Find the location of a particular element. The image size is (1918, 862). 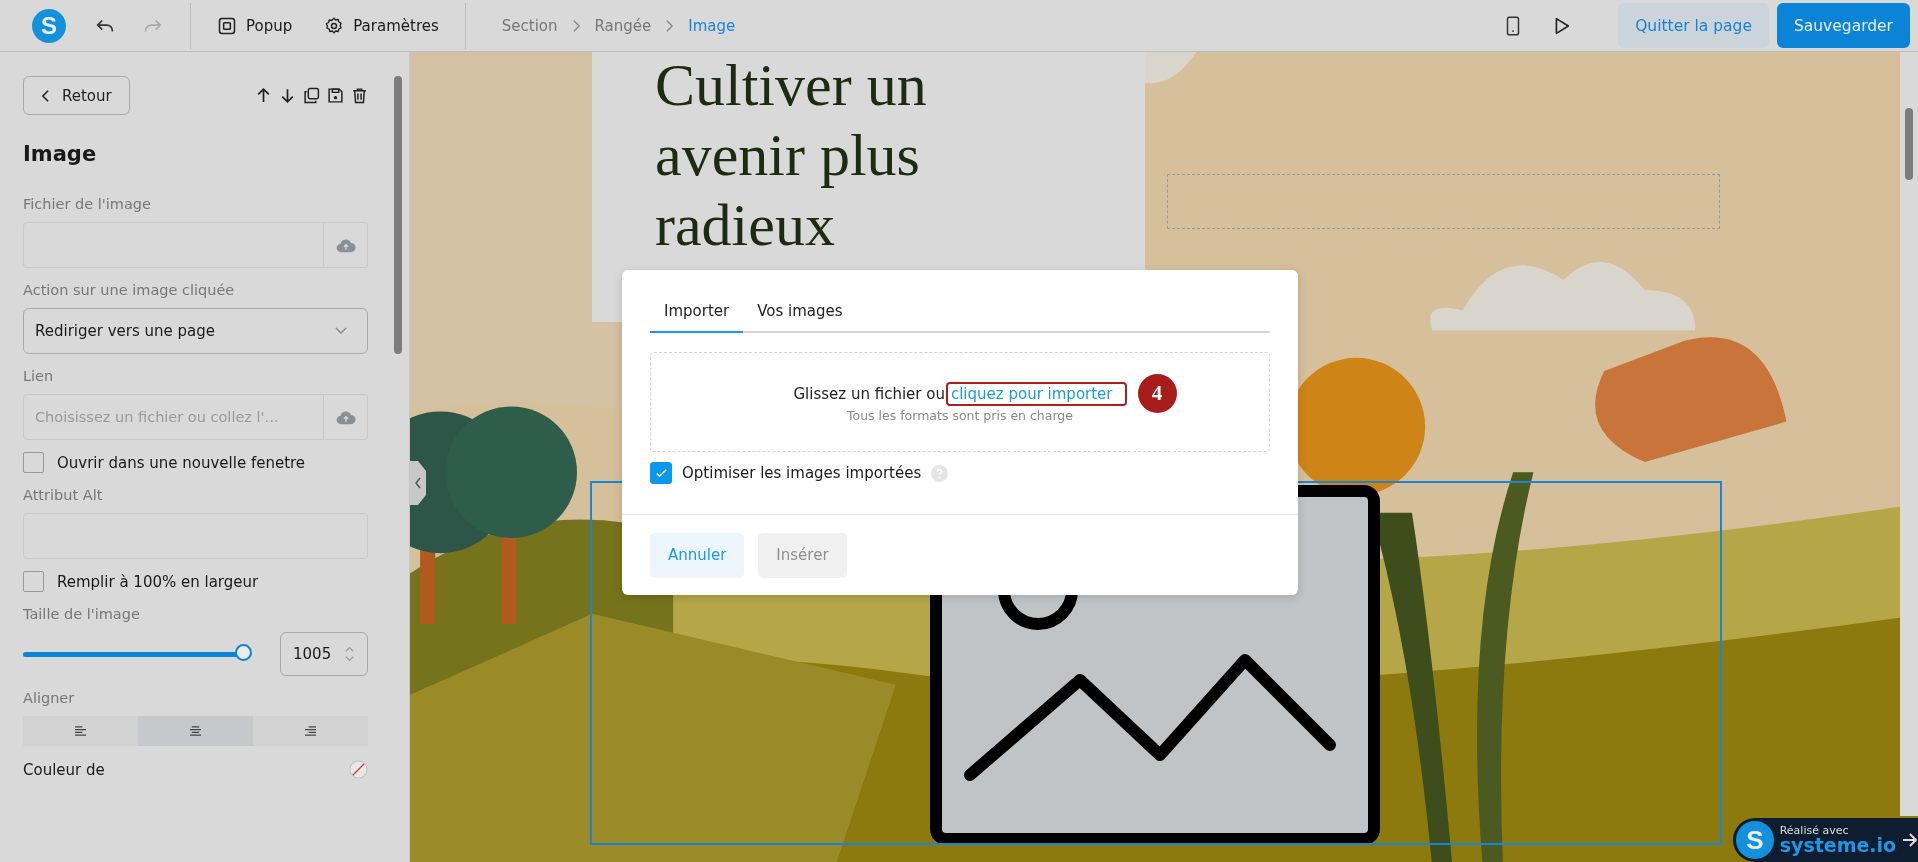

badge-brand: systeme.io is located at coordinates (1838, 845).